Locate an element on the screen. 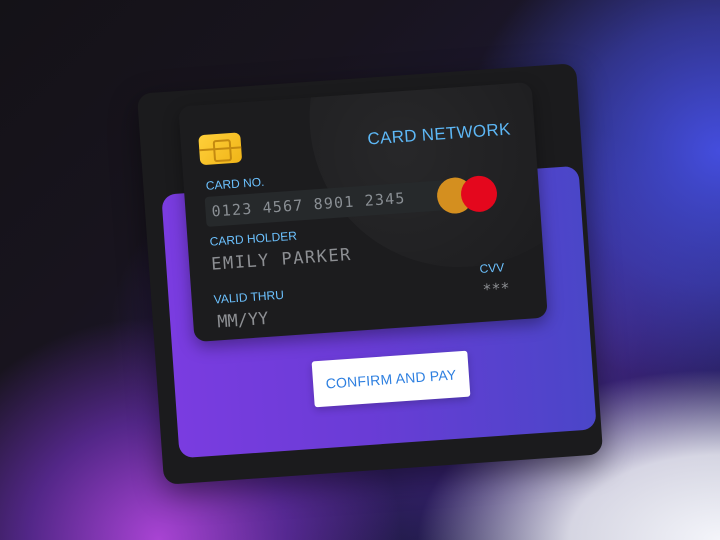 The width and height of the screenshot is (720, 540). valid-thru-label: VALID THRU is located at coordinates (249, 297).